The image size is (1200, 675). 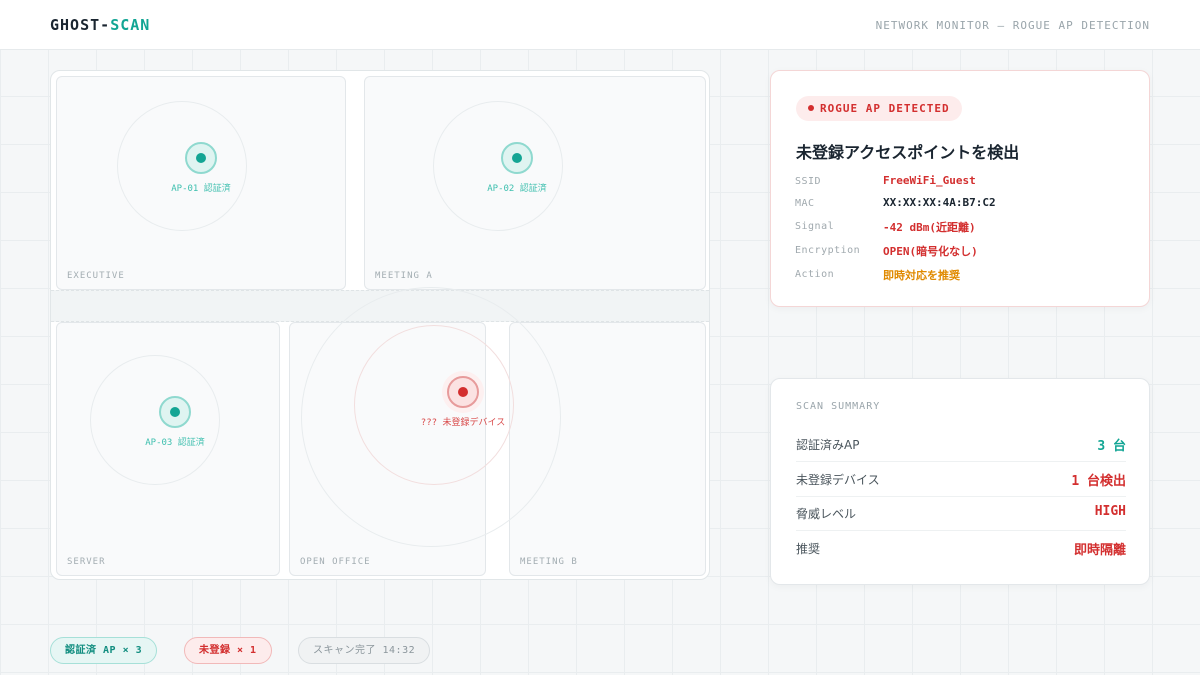 What do you see at coordinates (80, 25) in the screenshot?
I see `brand-prefix: GHOST-` at bounding box center [80, 25].